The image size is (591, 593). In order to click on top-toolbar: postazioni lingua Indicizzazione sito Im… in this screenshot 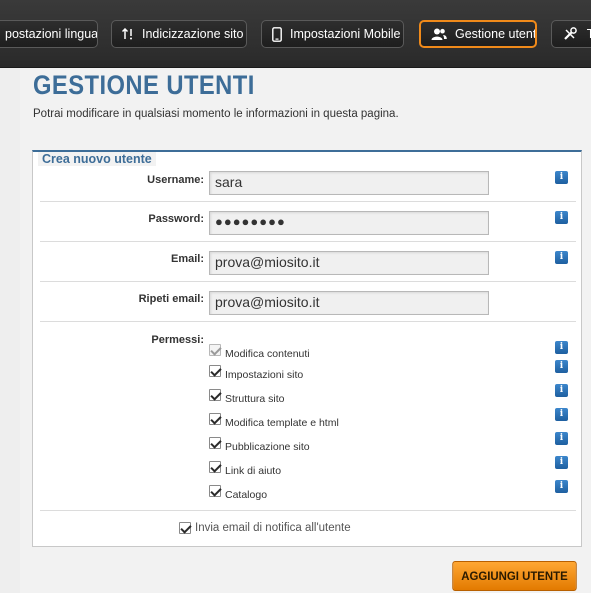, I will do `click(295, 34)`.